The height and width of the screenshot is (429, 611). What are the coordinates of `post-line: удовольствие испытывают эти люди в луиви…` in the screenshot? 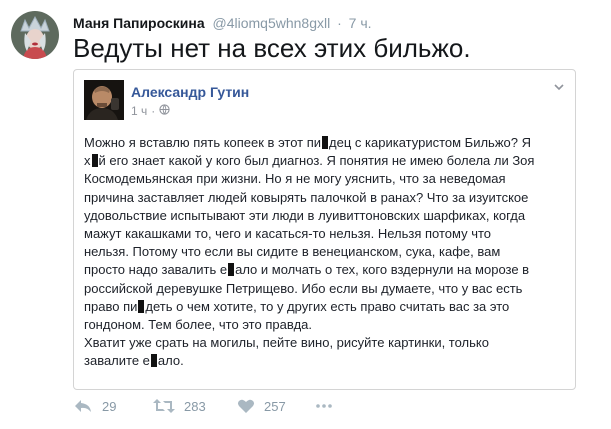 It's located at (305, 215).